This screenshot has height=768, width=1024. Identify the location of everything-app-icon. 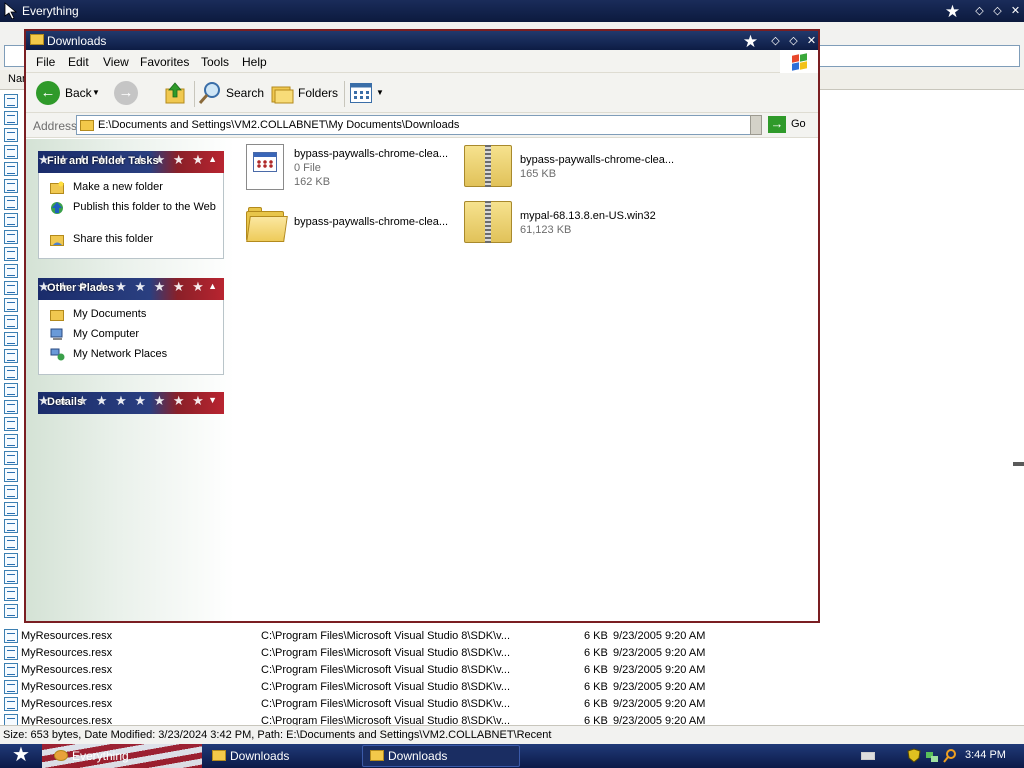
(11, 10).